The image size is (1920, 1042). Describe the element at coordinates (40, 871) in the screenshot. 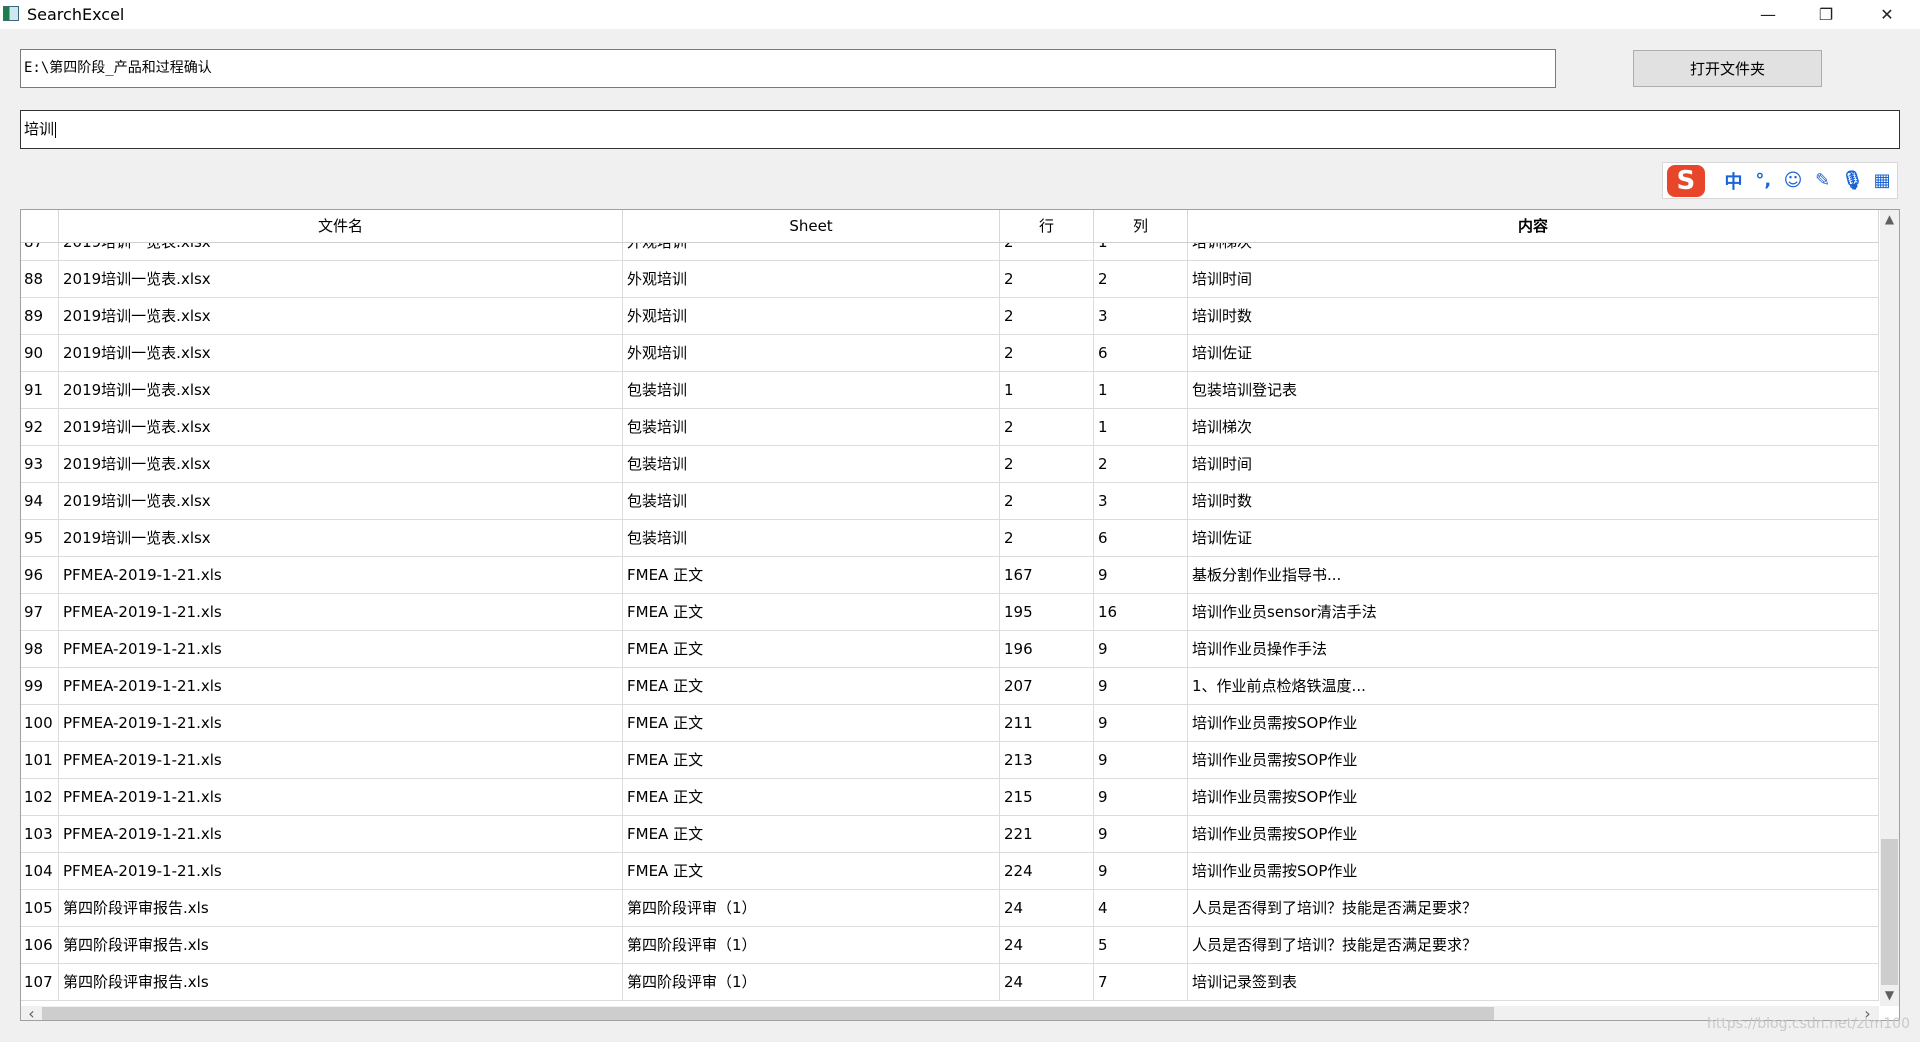

I see `row-number-cell: 104` at that location.